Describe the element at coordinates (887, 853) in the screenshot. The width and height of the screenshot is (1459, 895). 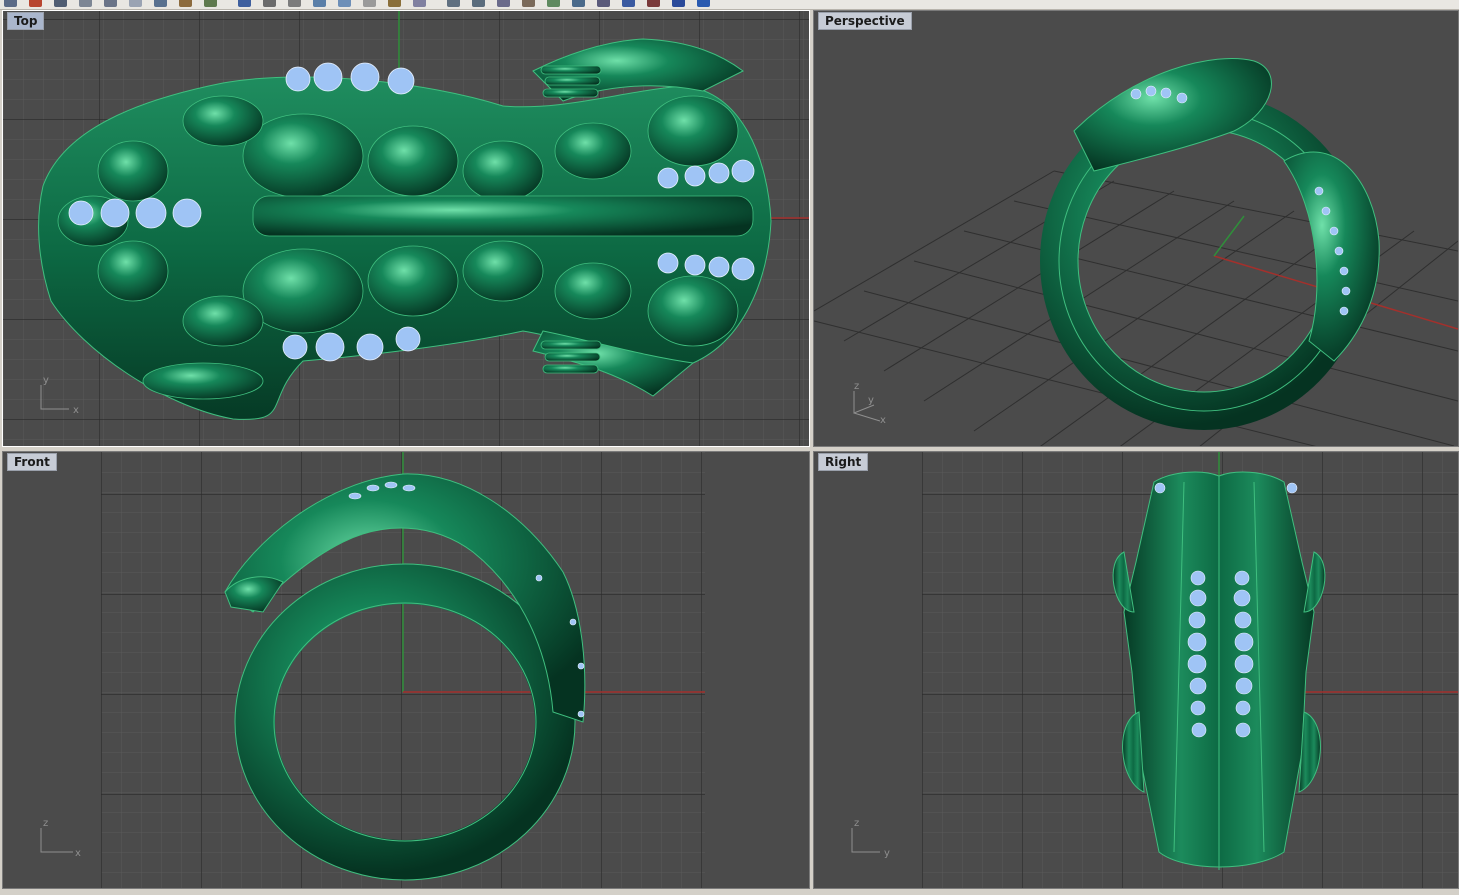
I see `axis-label-h: y` at that location.